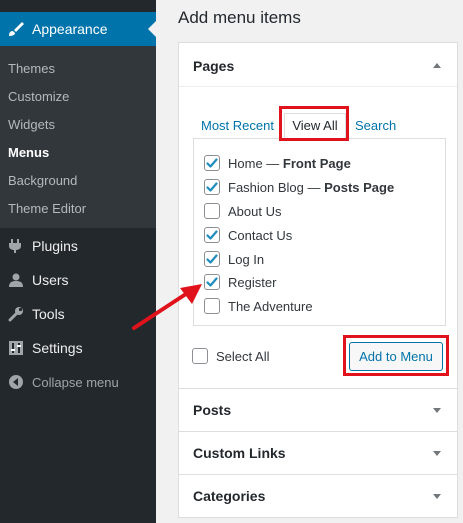 This screenshot has width=463, height=523. I want to click on menu-plugins: Plugins, so click(78, 246).